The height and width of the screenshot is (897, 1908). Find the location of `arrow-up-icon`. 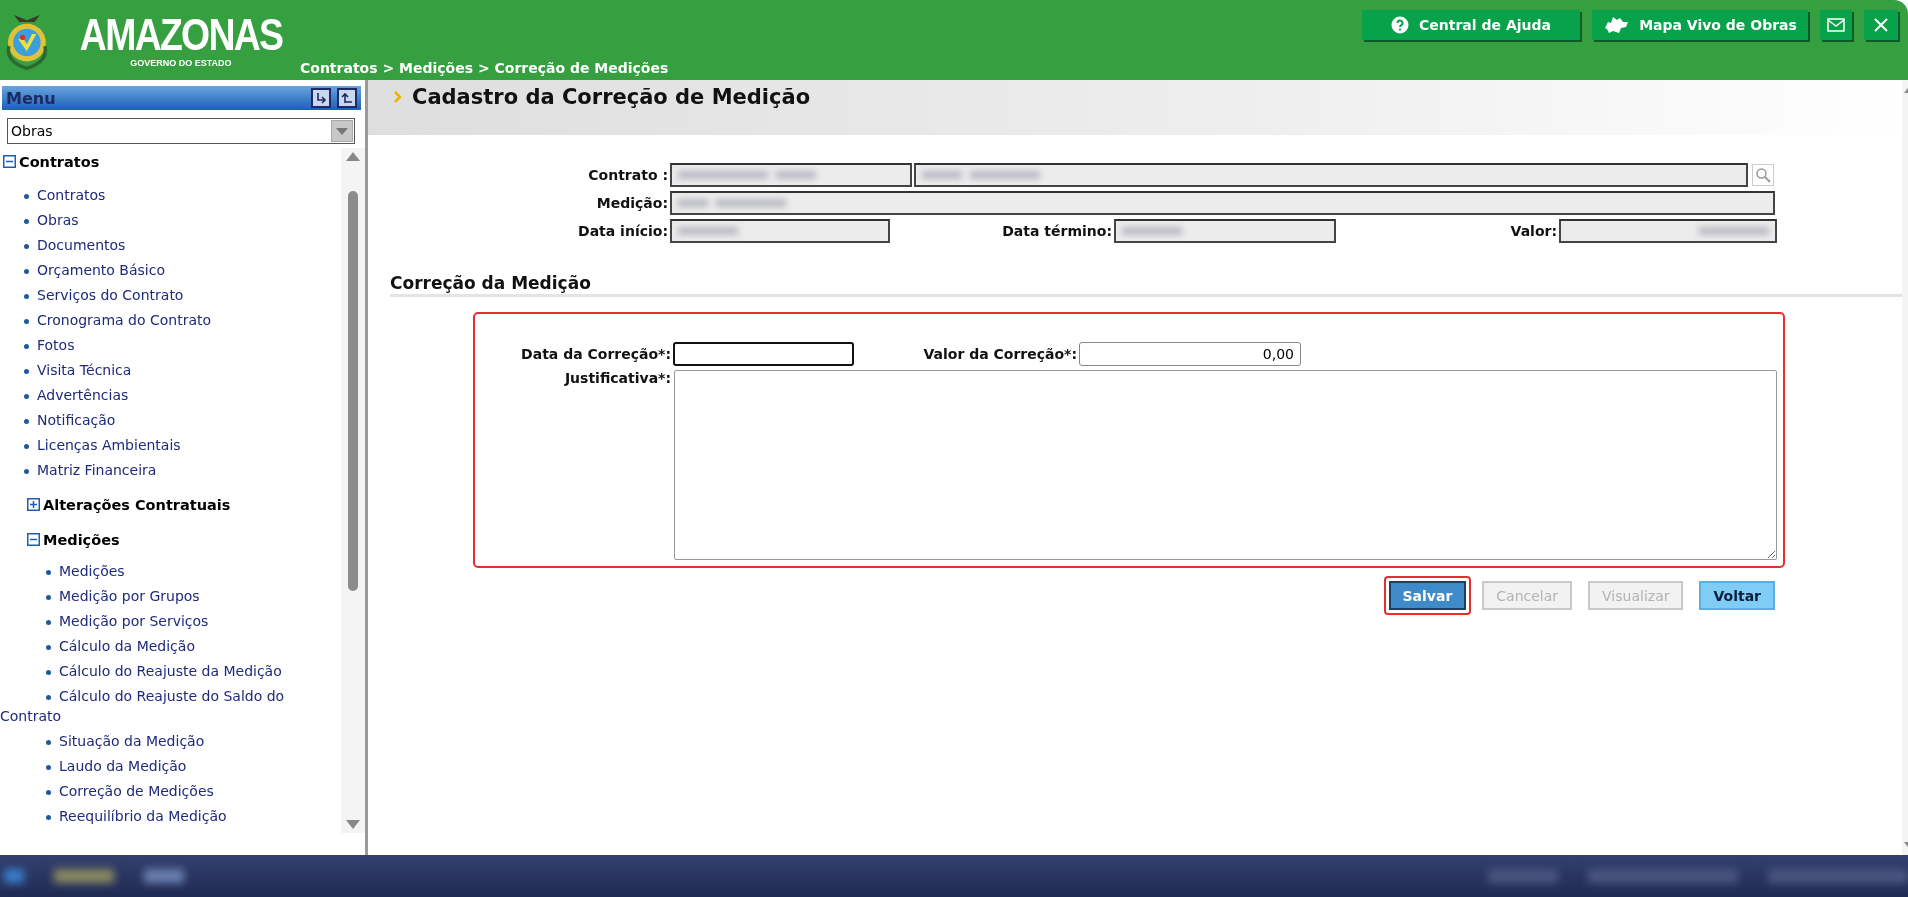

arrow-up-icon is located at coordinates (347, 98).